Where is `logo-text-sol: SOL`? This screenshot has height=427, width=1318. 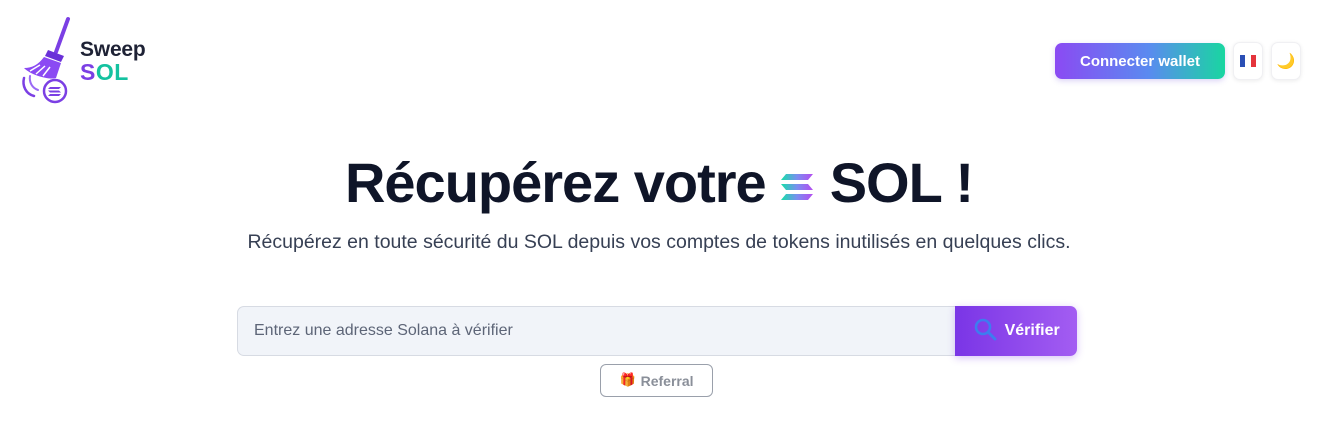
logo-text-sol: SOL is located at coordinates (104, 71).